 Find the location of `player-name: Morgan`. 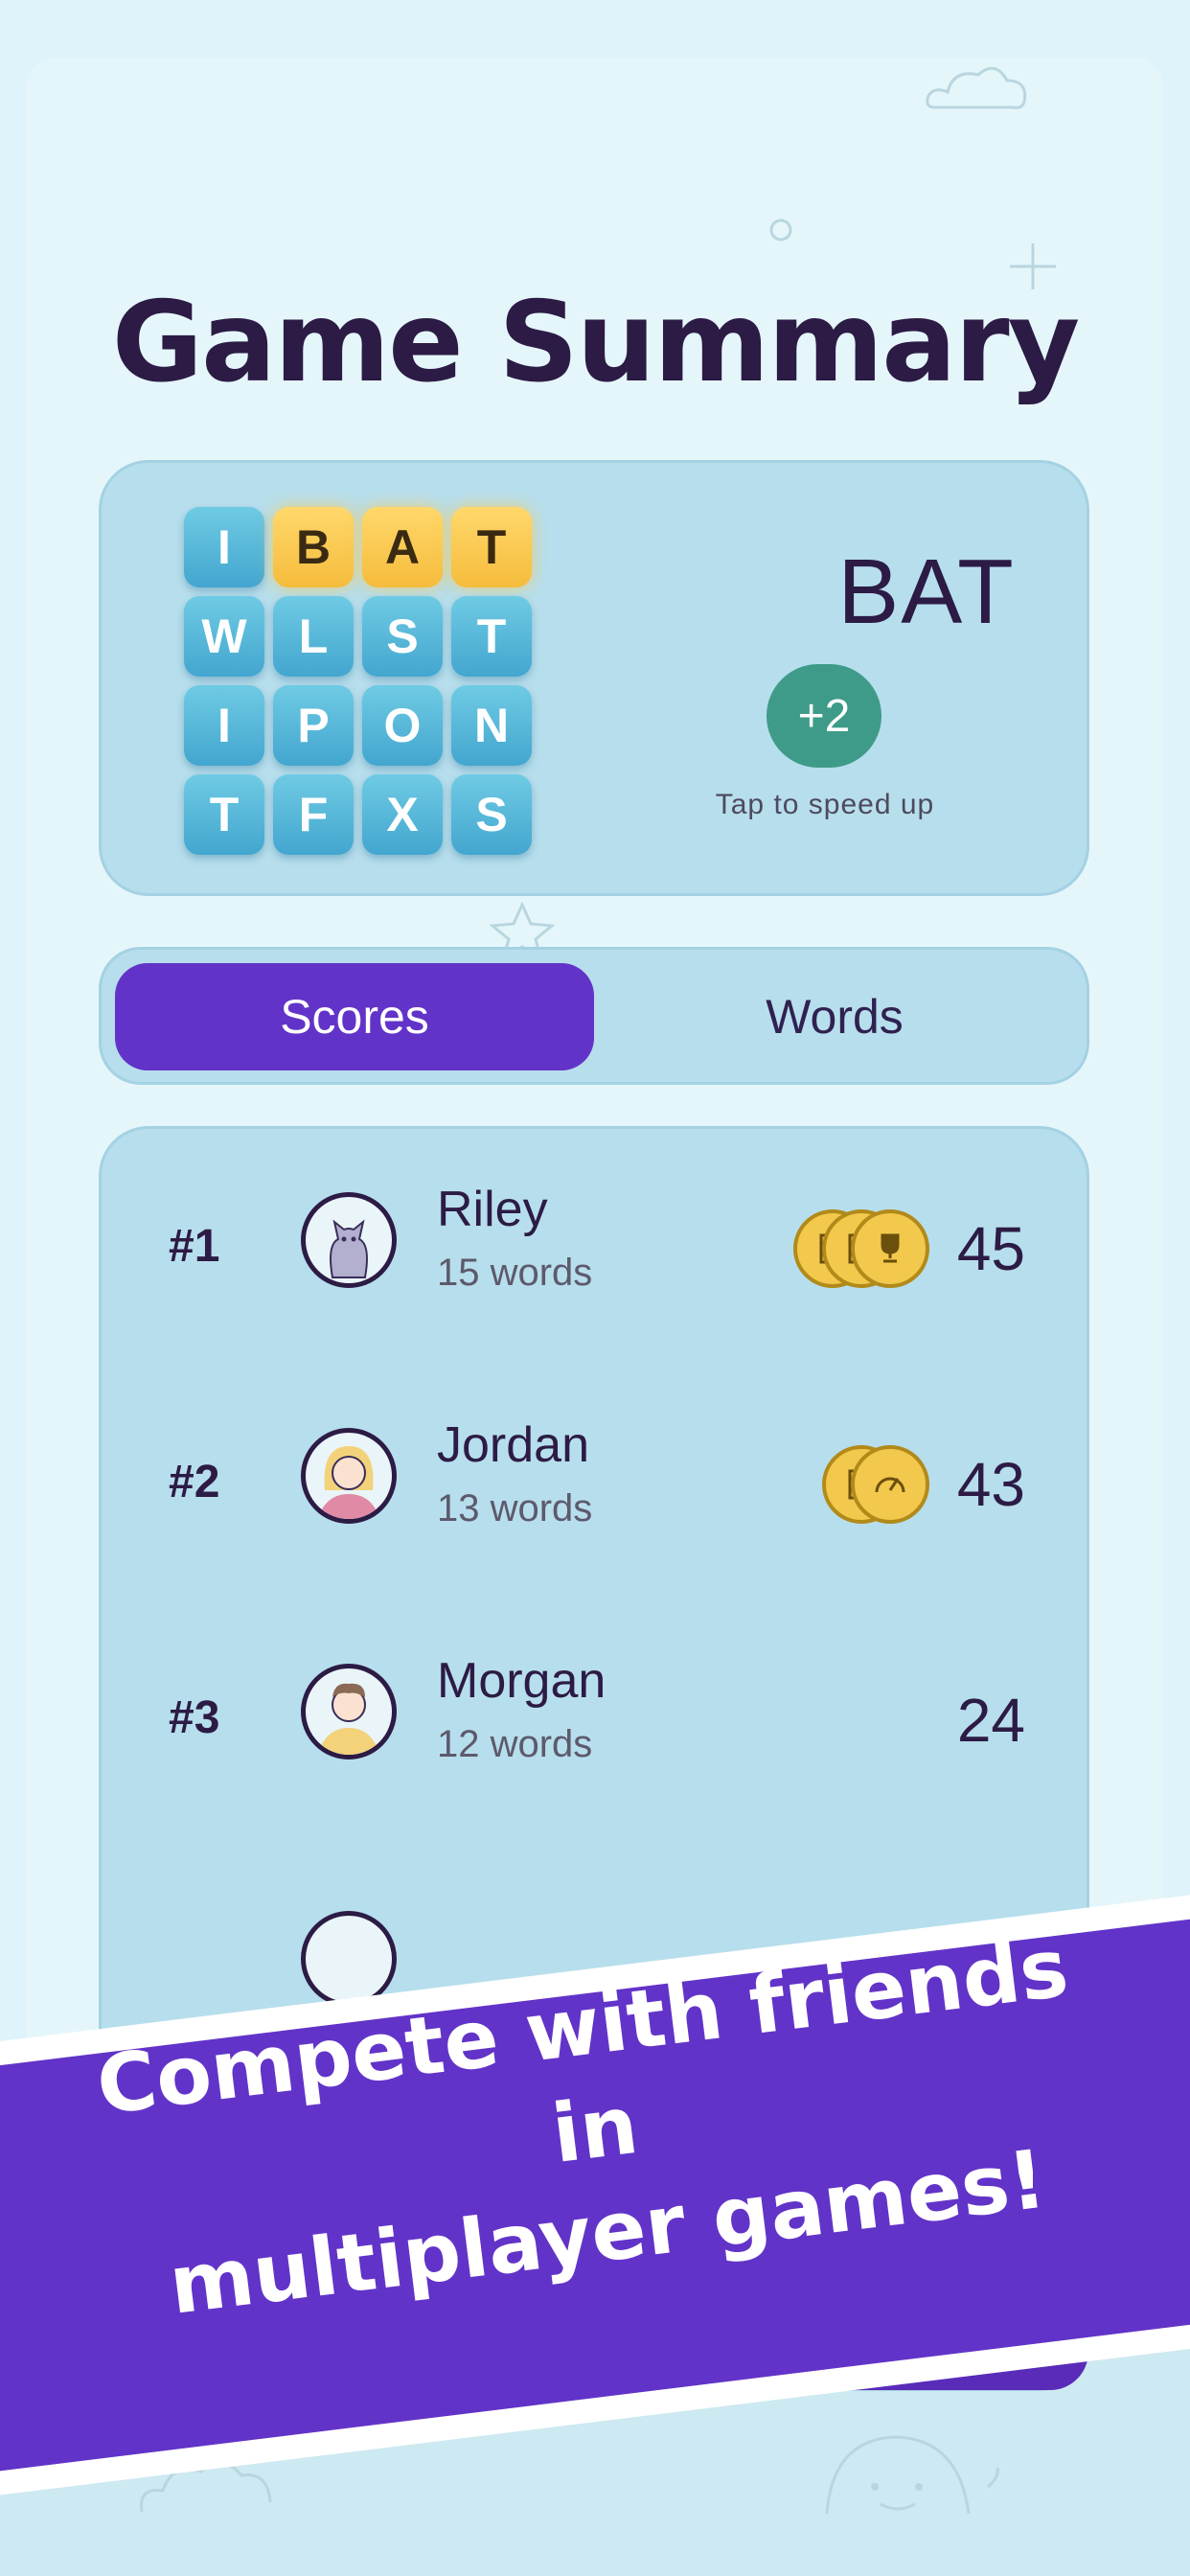

player-name: Morgan is located at coordinates (522, 1681).